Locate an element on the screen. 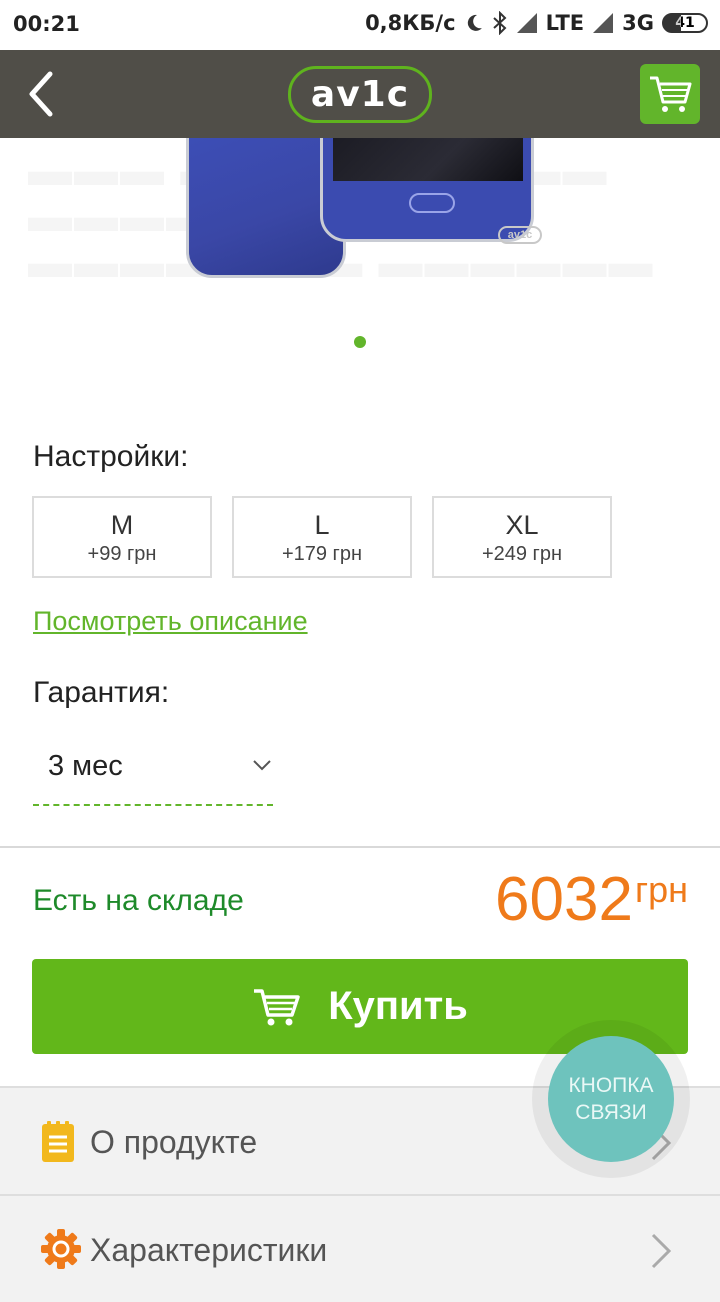 The height and width of the screenshot is (1302, 720). contact-line-1: КНОПКА is located at coordinates (611, 1085).